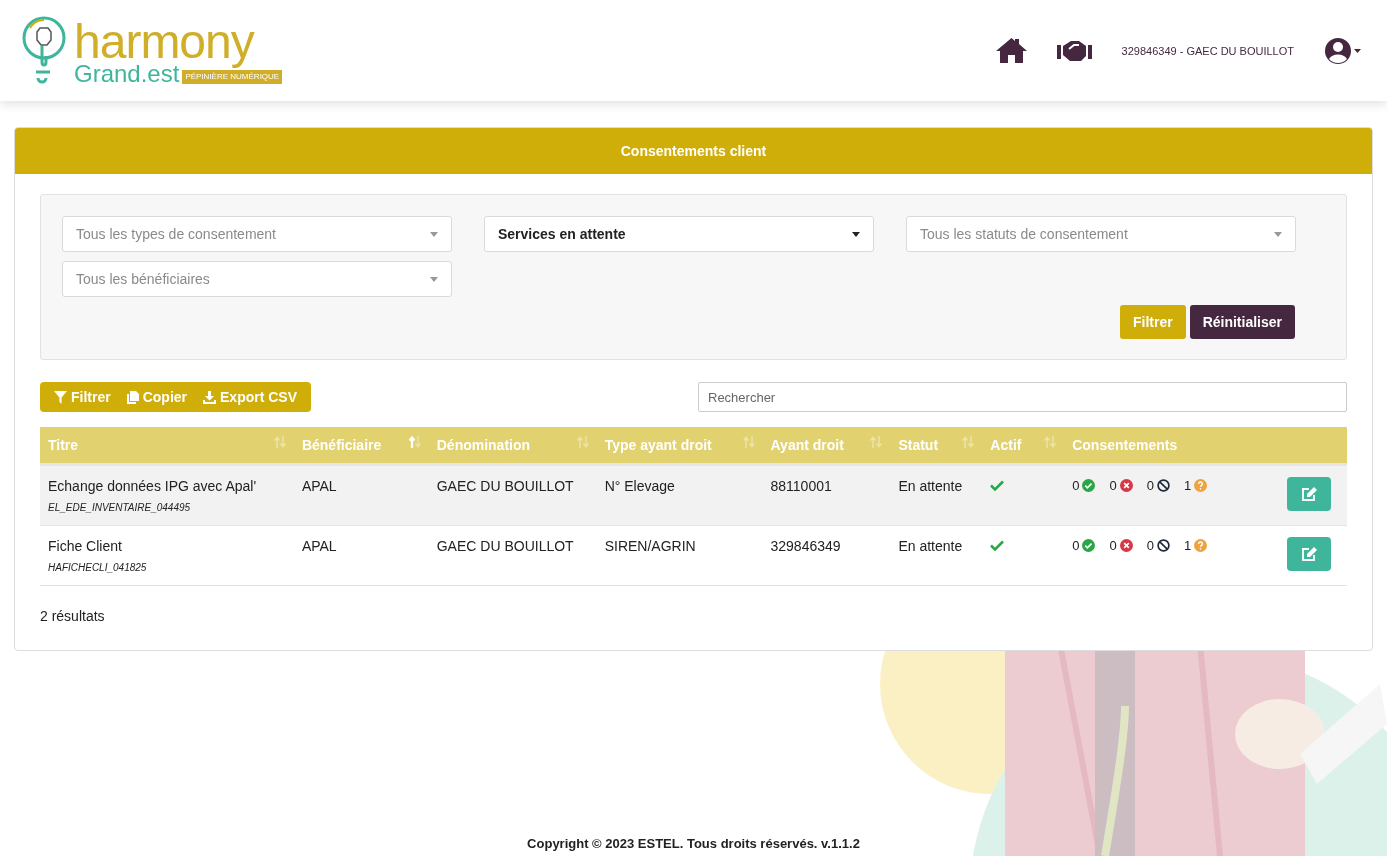 The width and height of the screenshot is (1387, 856). I want to click on table-cell: N° Elevage, so click(639, 486).